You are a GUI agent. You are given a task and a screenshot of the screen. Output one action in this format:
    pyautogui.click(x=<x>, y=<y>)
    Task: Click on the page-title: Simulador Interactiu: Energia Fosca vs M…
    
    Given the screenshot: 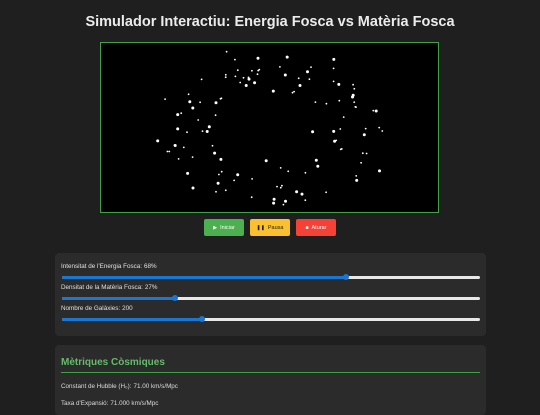 What is the action you would take?
    pyautogui.click(x=270, y=22)
    